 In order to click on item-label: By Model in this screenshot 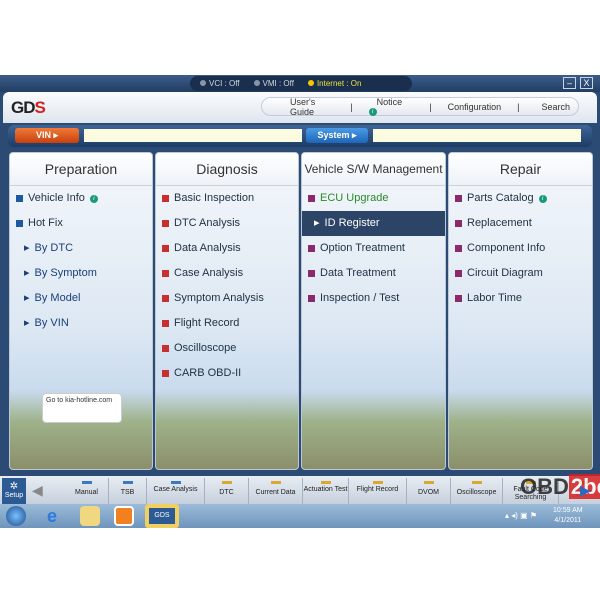, I will do `click(57, 298)`.